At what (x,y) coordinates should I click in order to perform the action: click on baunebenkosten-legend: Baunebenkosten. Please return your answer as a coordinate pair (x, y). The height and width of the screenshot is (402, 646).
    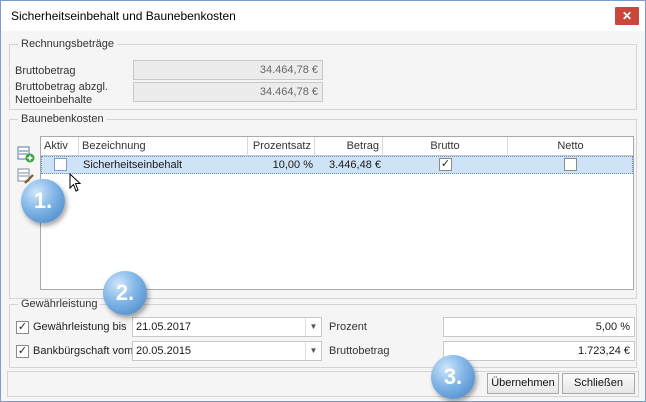
    Looking at the image, I should click on (62, 119).